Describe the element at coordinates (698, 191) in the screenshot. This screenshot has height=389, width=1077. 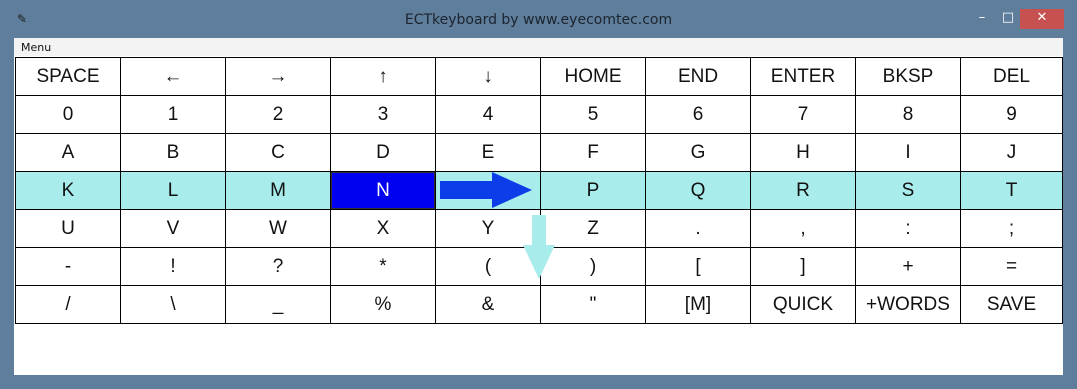
I see `key-button: Q` at that location.